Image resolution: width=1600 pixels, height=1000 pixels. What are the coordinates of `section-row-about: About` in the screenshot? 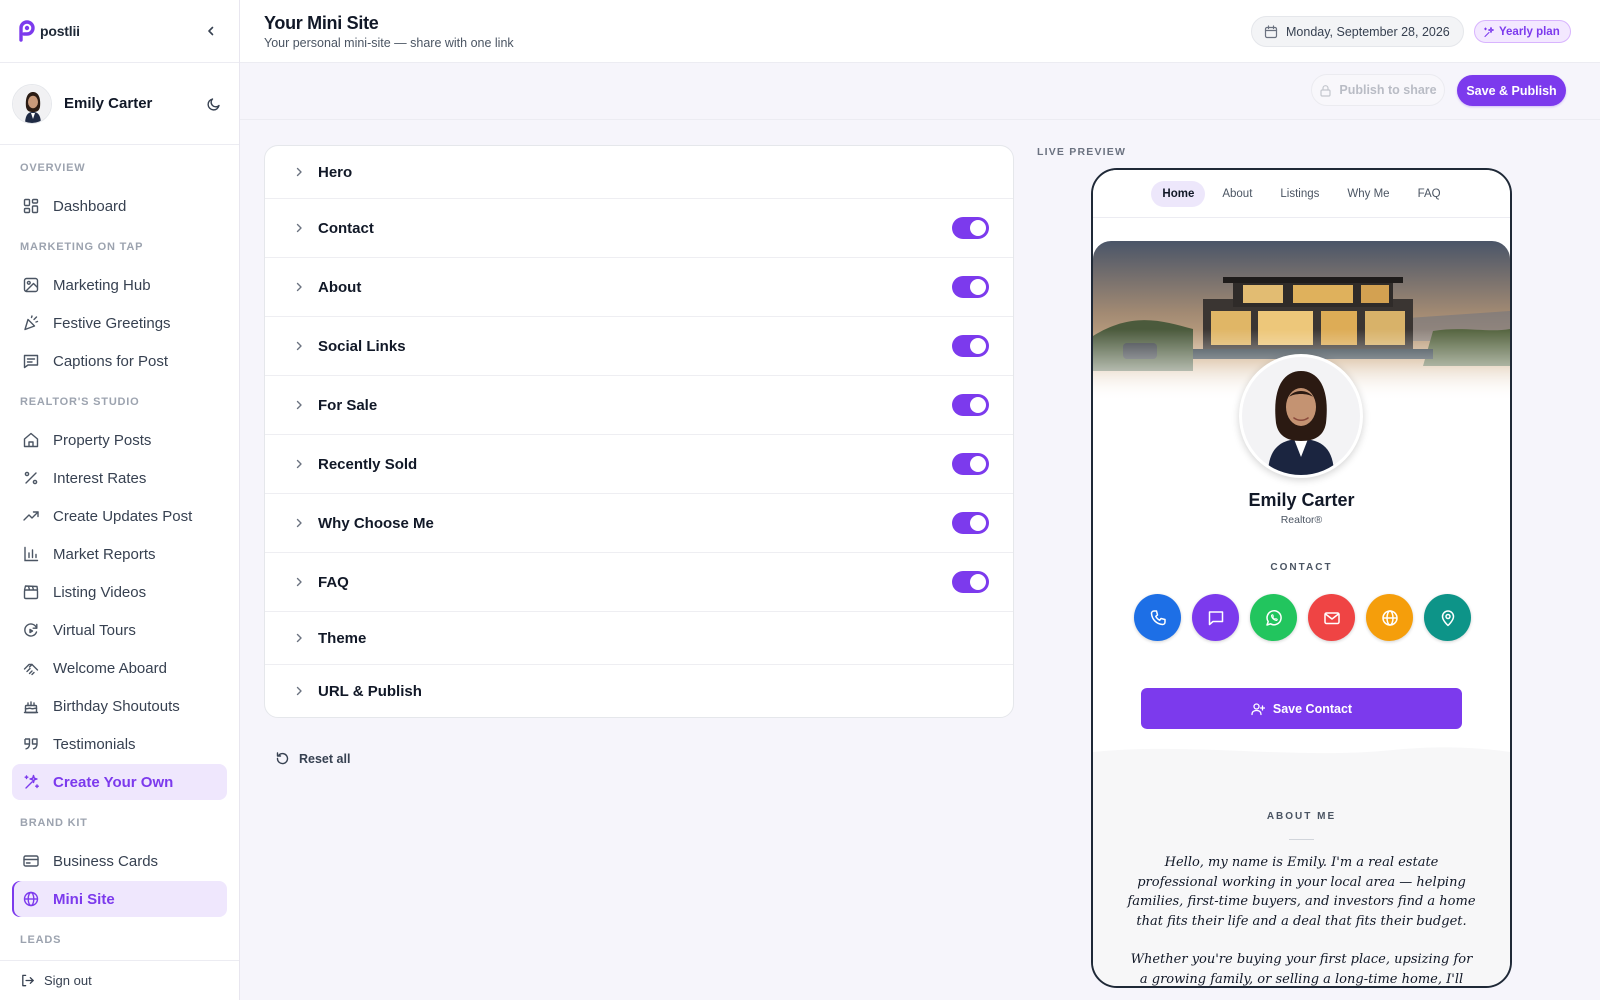 It's located at (639, 287).